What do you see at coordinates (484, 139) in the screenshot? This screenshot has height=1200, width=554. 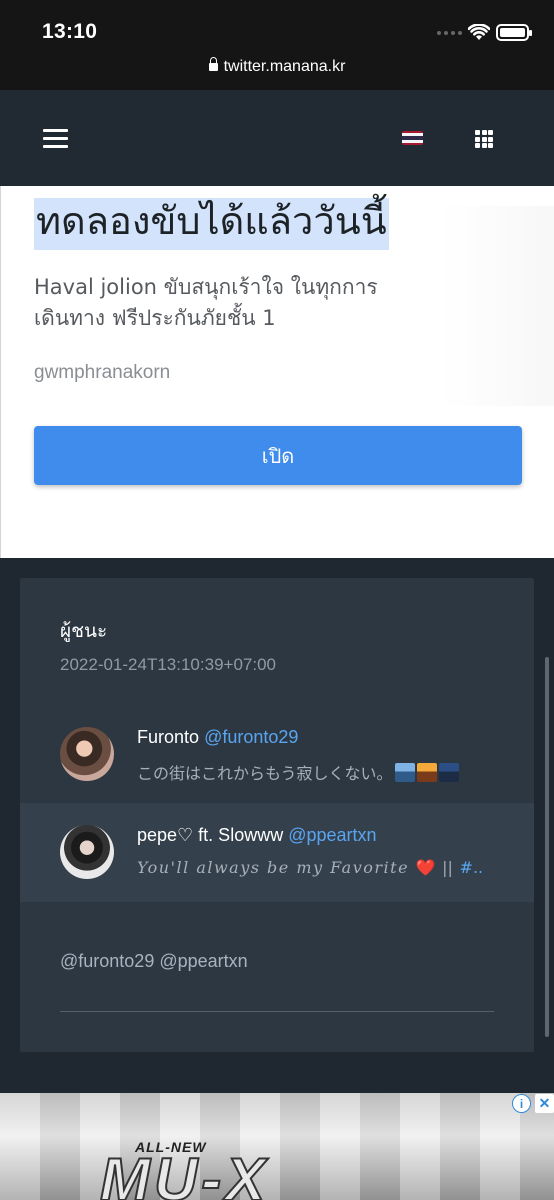 I see `grid-icon` at bounding box center [484, 139].